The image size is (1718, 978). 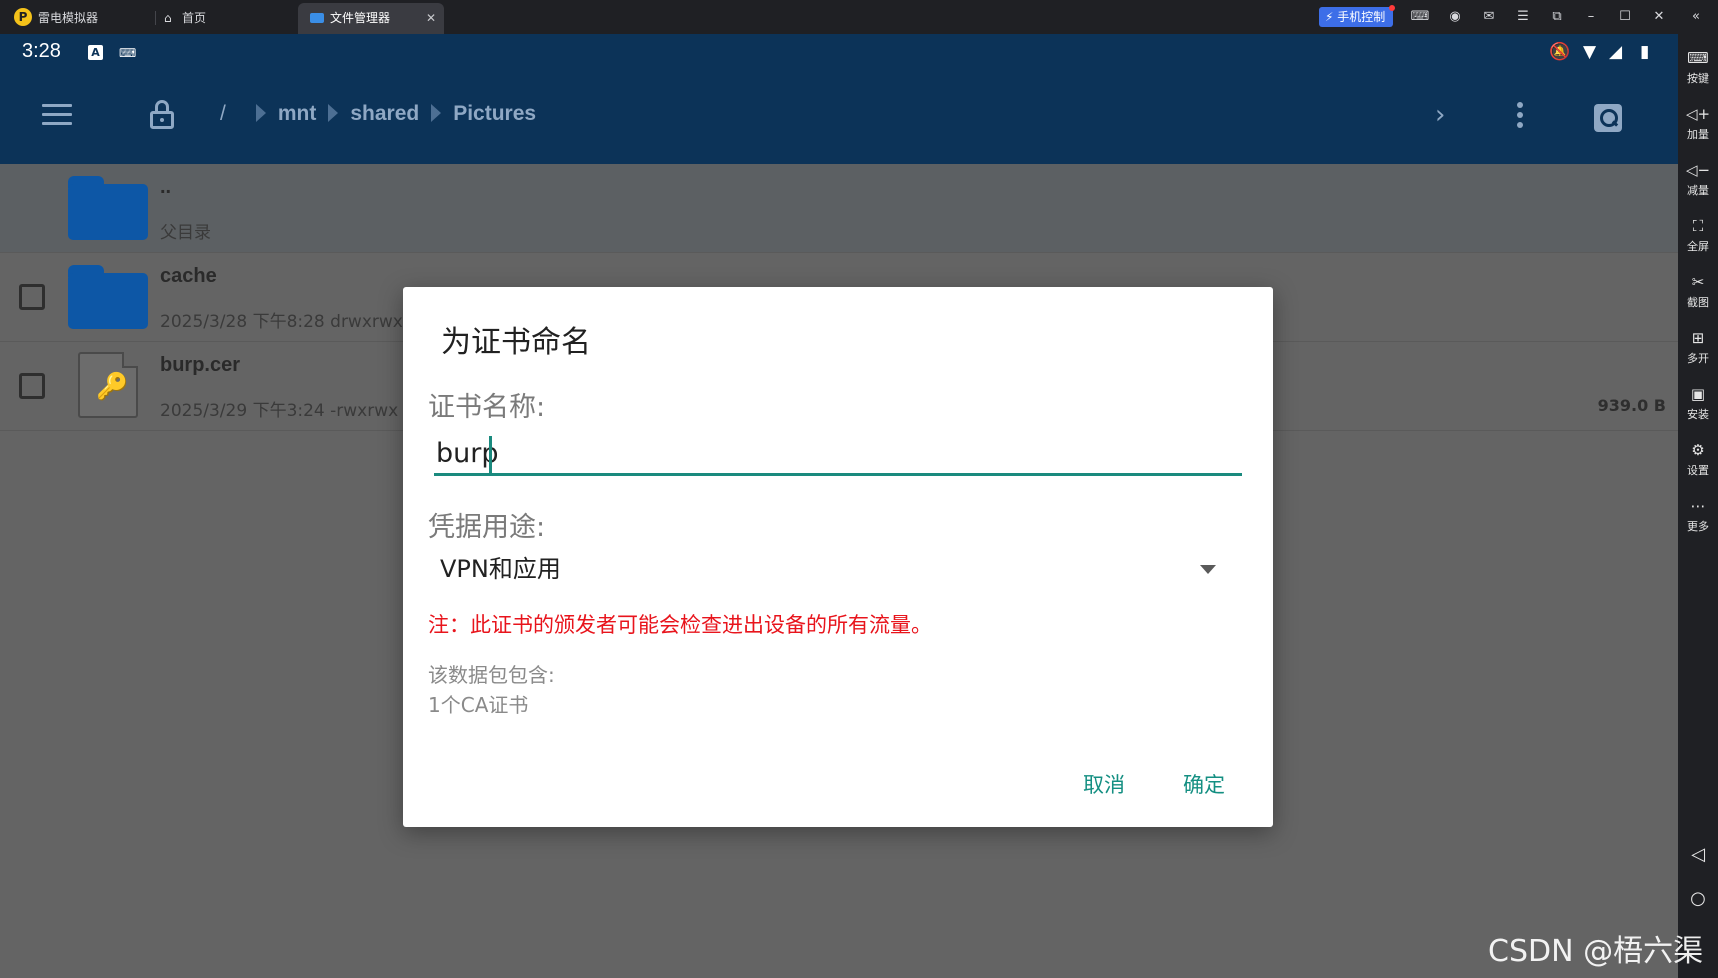 What do you see at coordinates (839, 53) in the screenshot?
I see `status-bar: 3:28 A ⌨ 🔕 ▼ ◢ ▮` at bounding box center [839, 53].